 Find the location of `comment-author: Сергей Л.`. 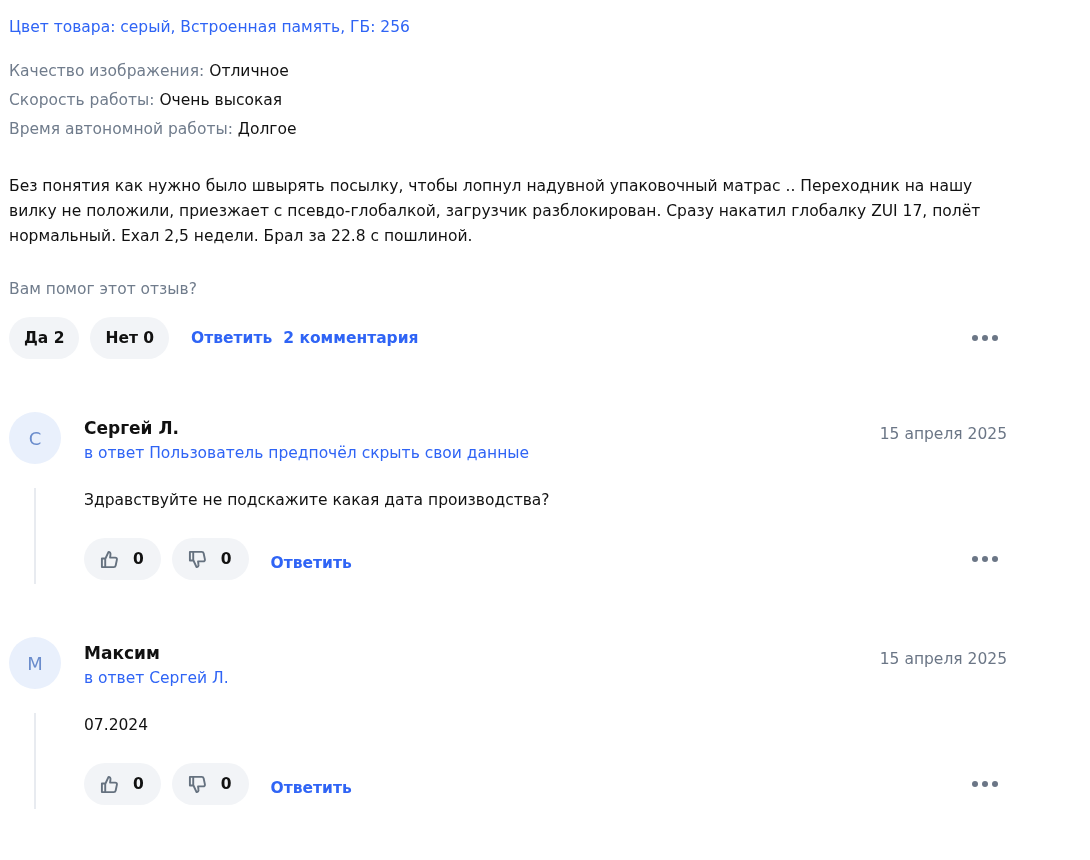

comment-author: Сергей Л. is located at coordinates (131, 428).